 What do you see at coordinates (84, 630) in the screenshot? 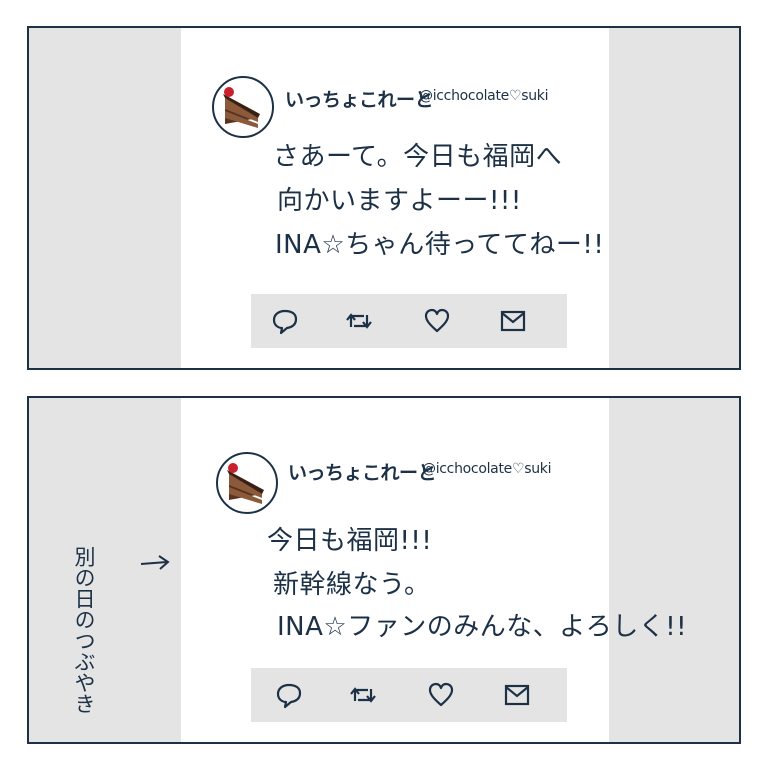
I see `side-note: 別の日のつぶやき` at bounding box center [84, 630].